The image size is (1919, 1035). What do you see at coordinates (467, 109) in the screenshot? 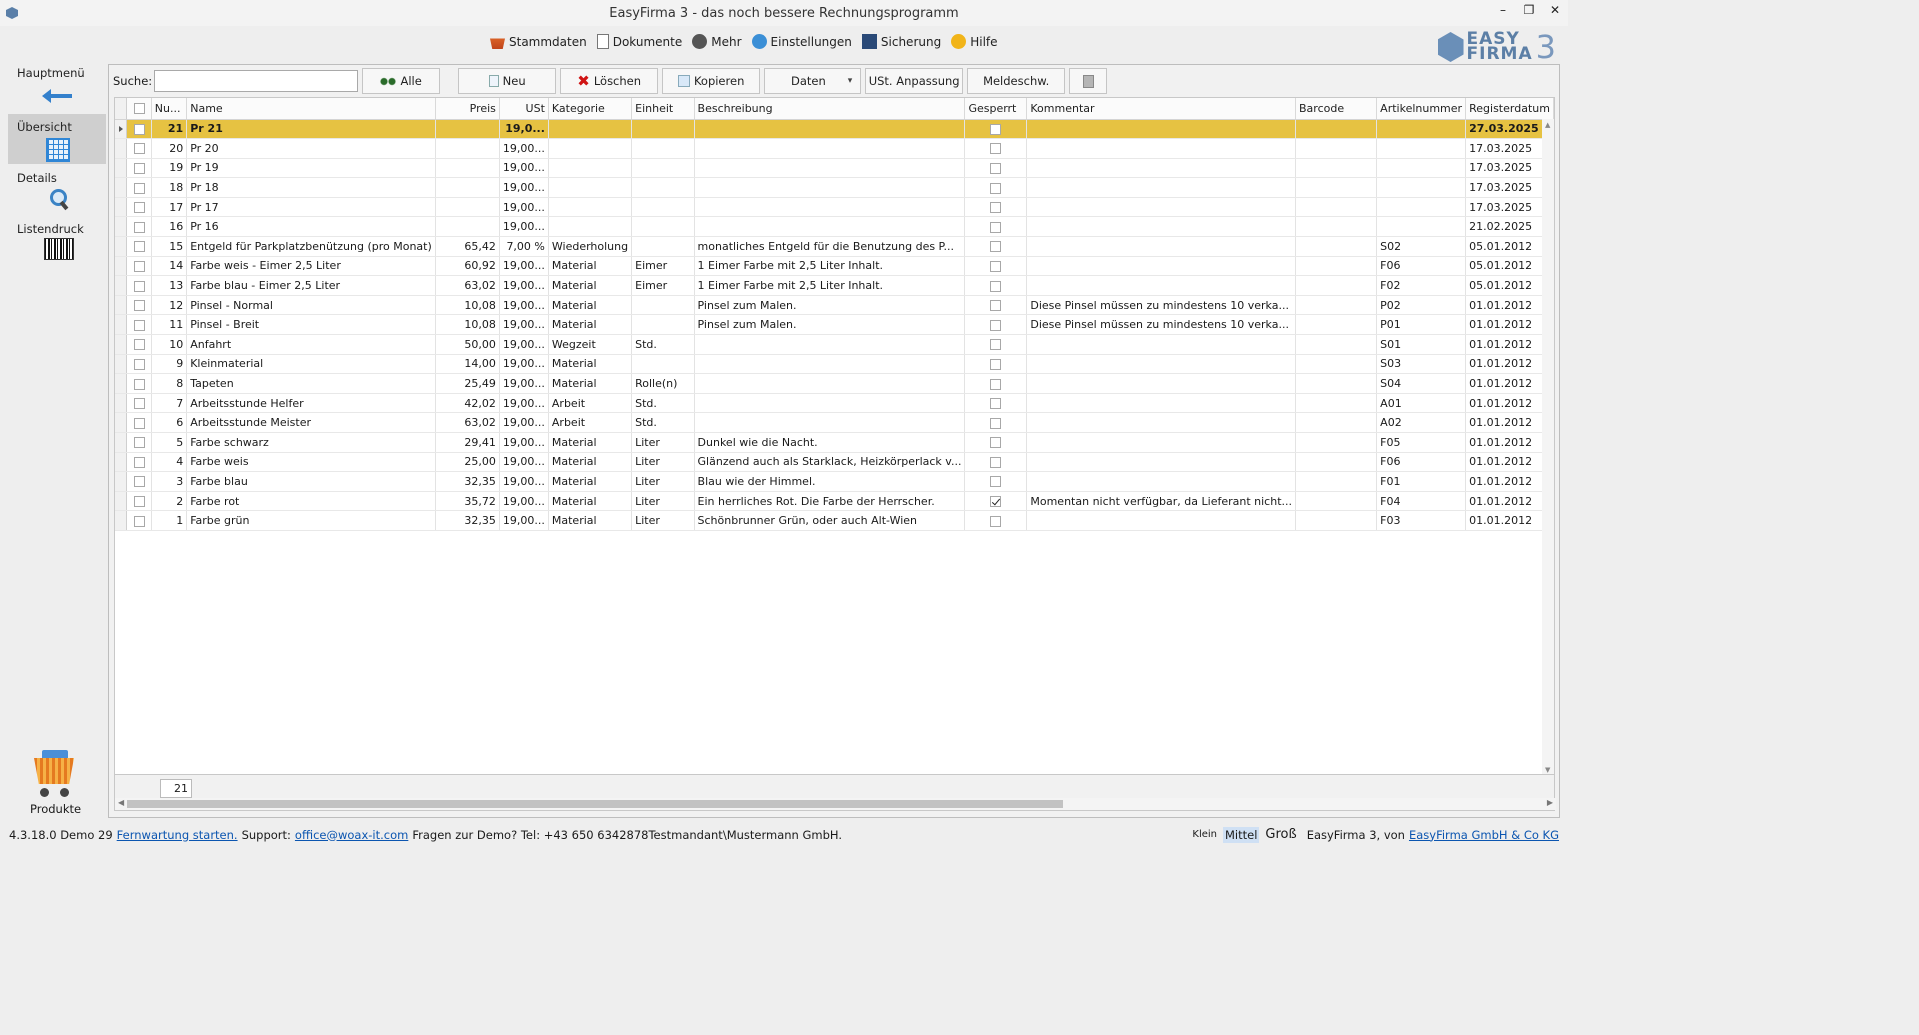
I see `col-header-price: Preis` at bounding box center [467, 109].